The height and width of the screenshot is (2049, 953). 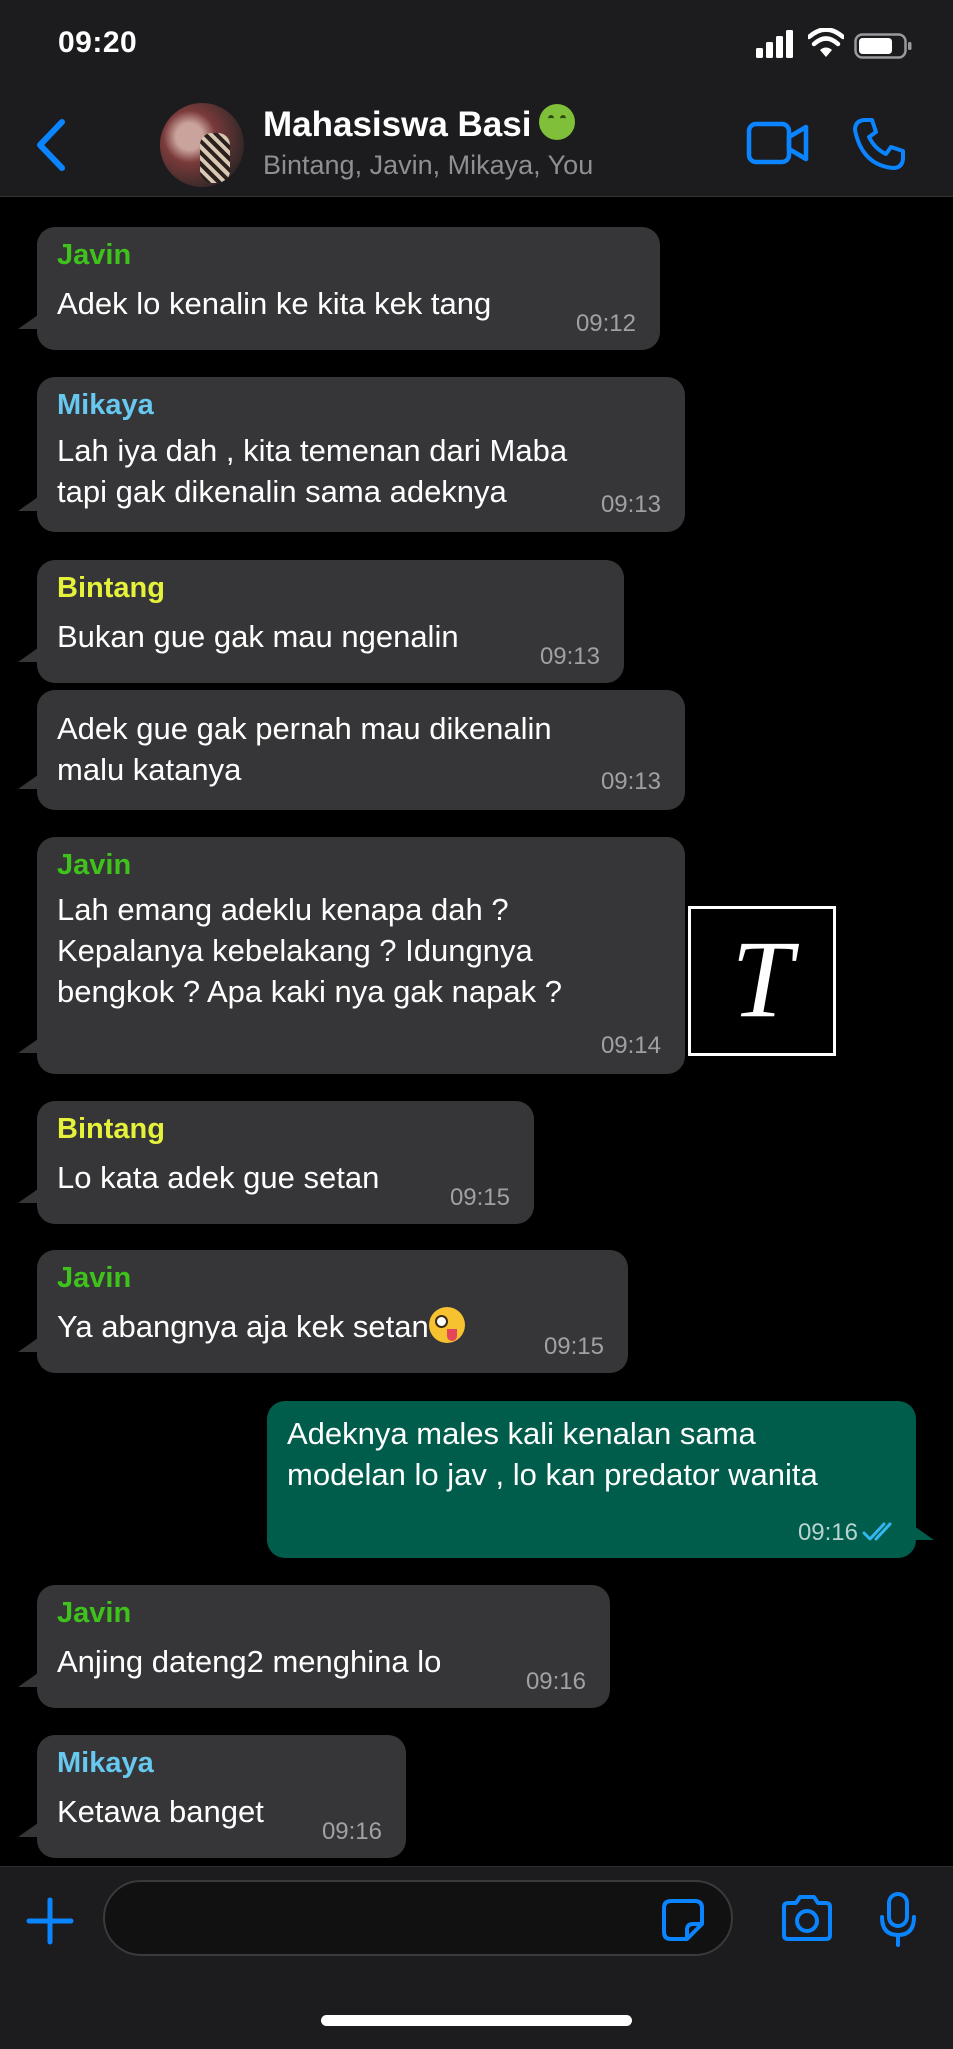 What do you see at coordinates (683, 1920) in the screenshot?
I see `sticker-icon` at bounding box center [683, 1920].